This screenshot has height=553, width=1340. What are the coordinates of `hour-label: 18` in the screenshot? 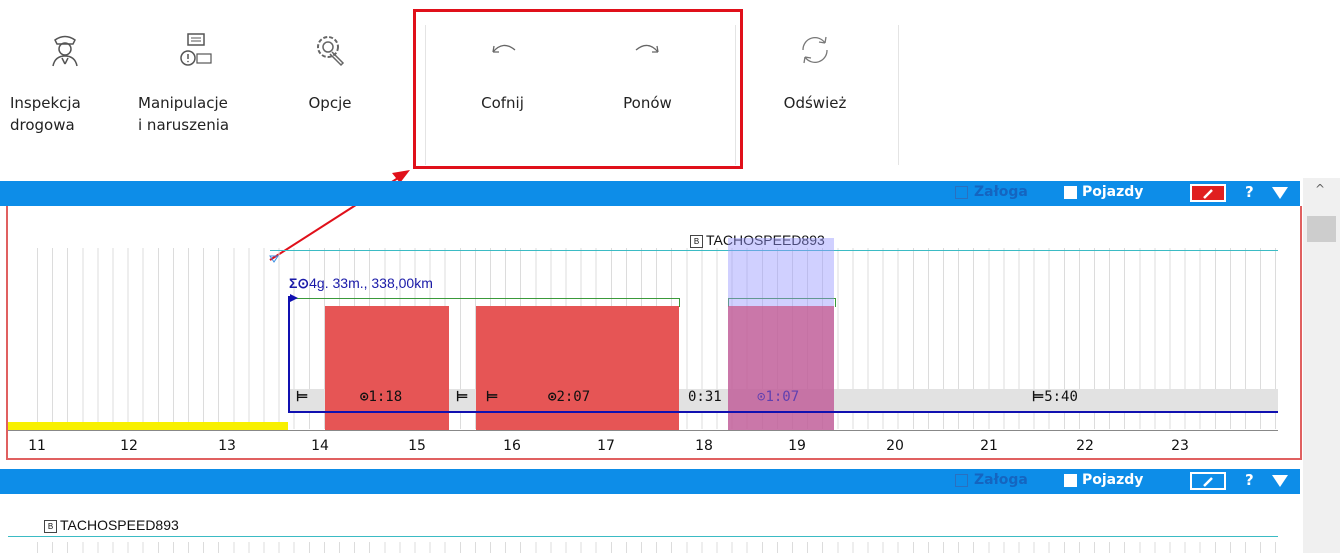 It's located at (704, 446).